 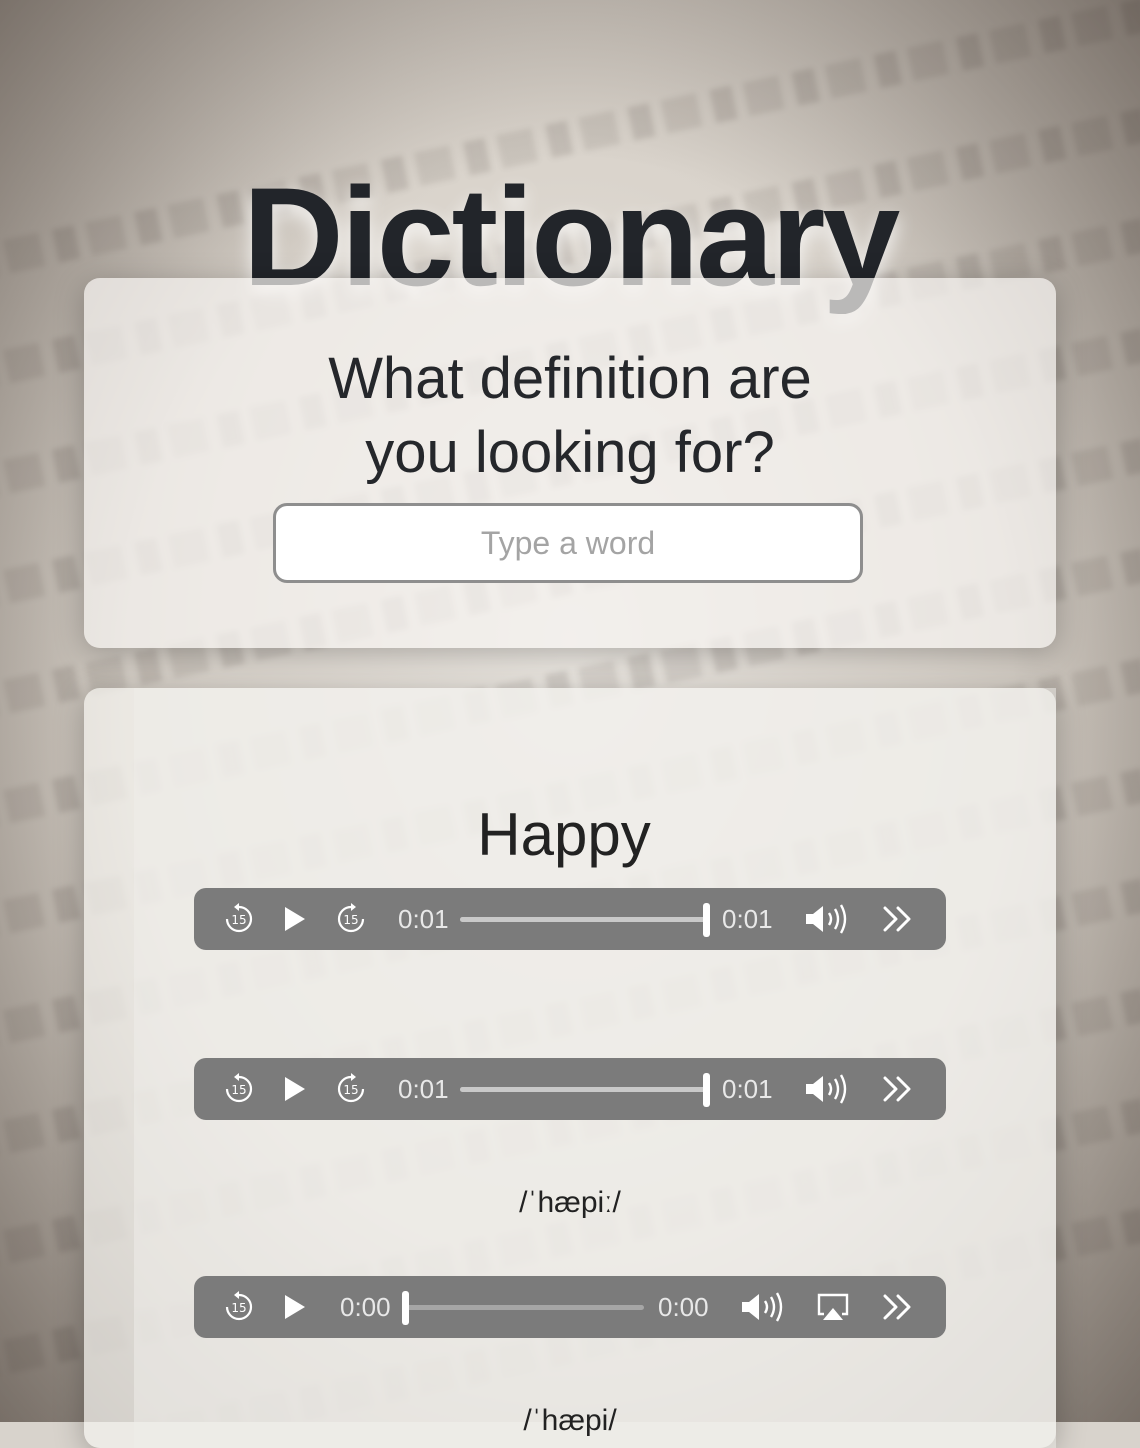 I want to click on duration-time: 0:00, so click(x=683, y=1306).